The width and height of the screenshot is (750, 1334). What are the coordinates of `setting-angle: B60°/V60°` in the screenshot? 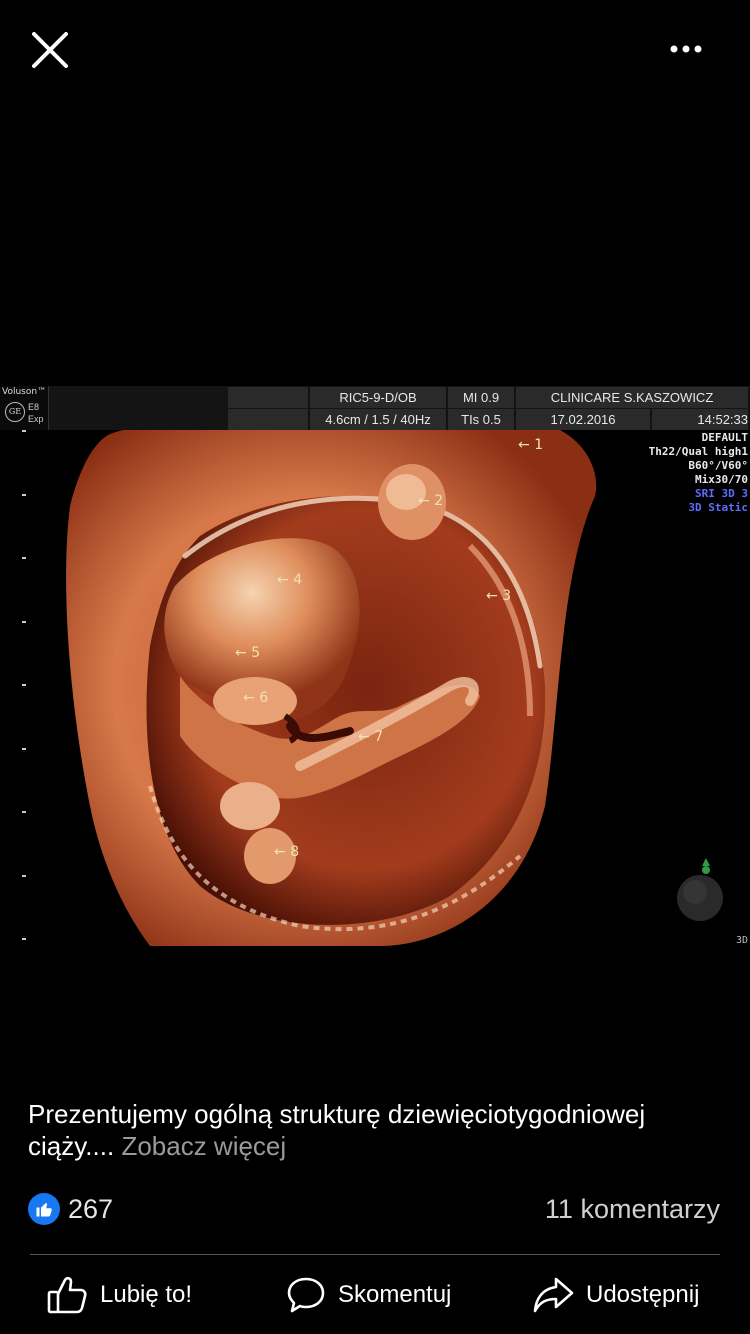 It's located at (718, 465).